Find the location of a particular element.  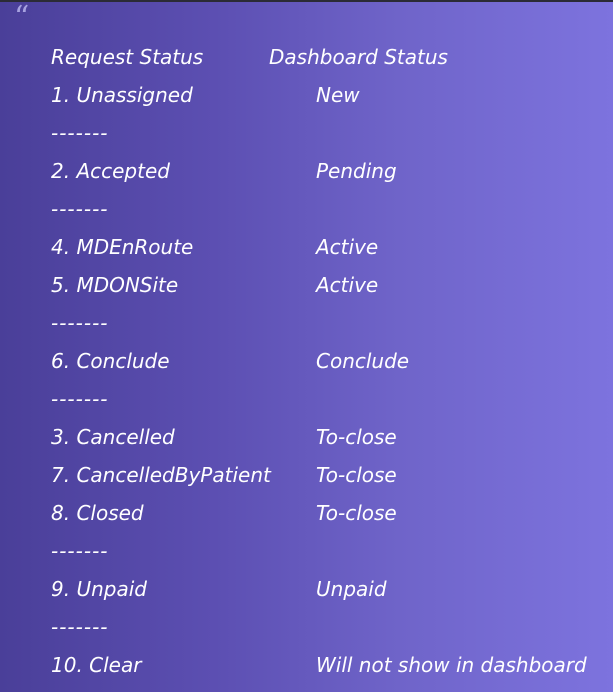

request-status: 5. MDONSite is located at coordinates (115, 285).